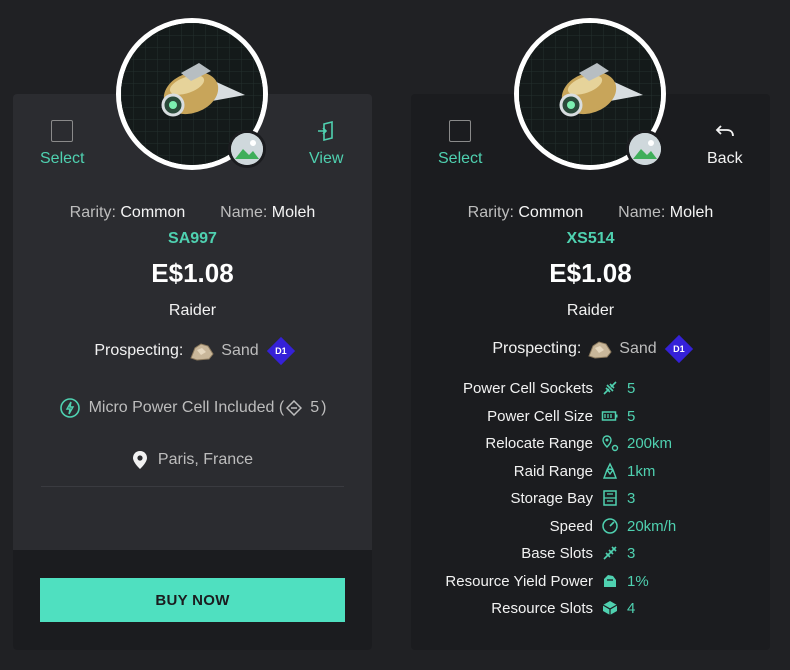 This screenshot has width=790, height=670. Describe the element at coordinates (610, 581) in the screenshot. I see `yield-icon` at that location.